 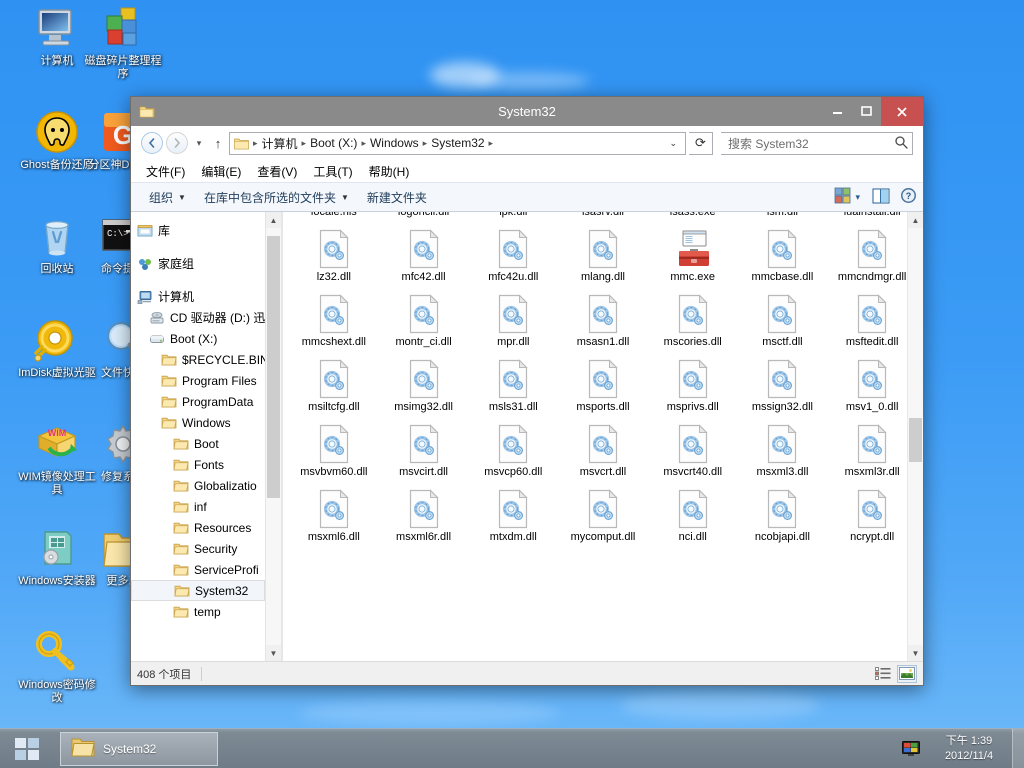 What do you see at coordinates (872, 387) in the screenshot?
I see `file-item: msv1_0.dll` at bounding box center [872, 387].